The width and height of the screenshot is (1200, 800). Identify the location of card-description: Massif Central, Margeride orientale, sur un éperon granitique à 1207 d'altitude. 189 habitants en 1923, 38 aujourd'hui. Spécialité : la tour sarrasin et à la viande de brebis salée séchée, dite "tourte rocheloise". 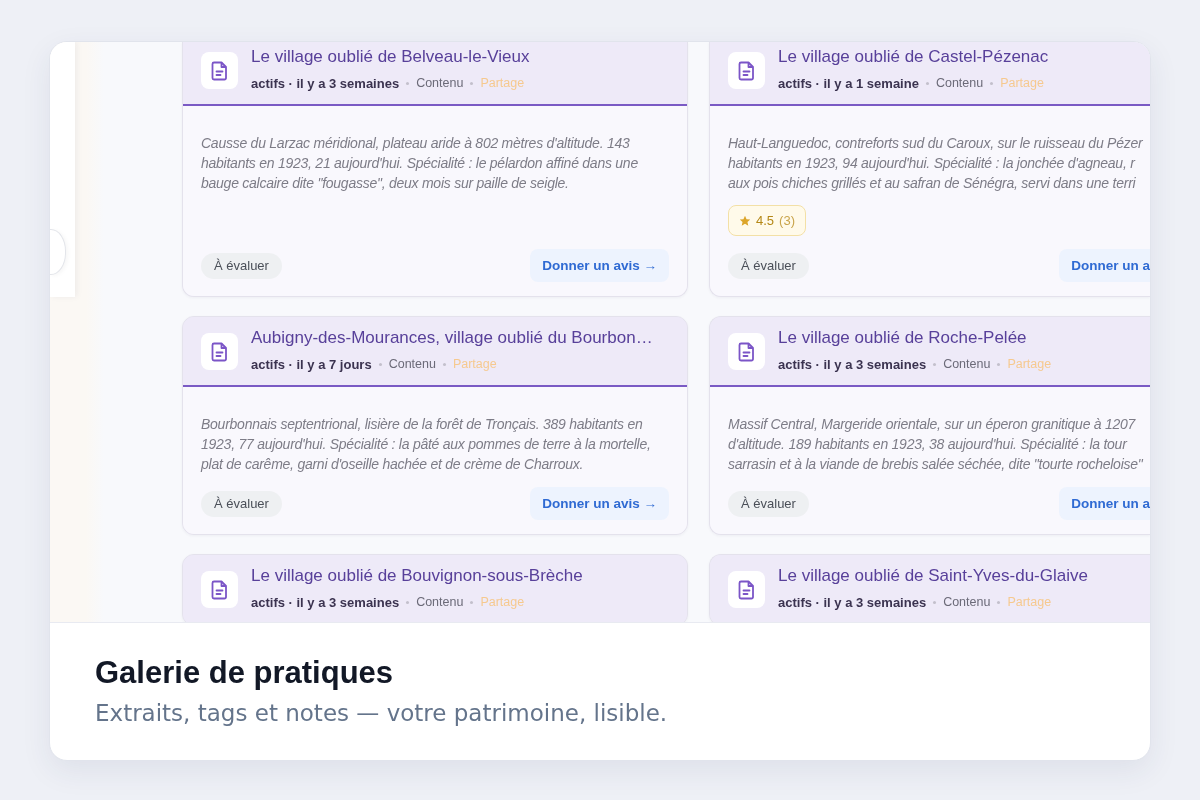
(936, 444).